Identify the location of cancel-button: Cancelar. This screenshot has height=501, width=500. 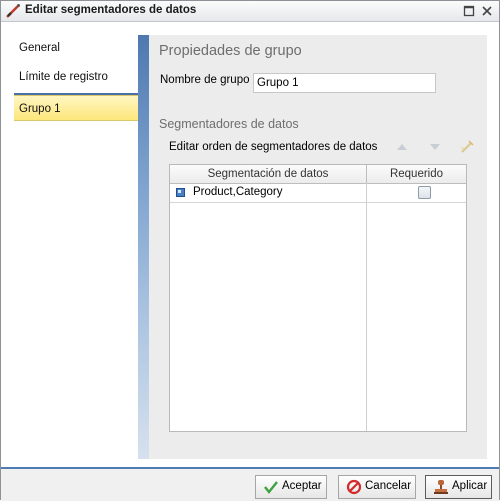
(377, 487).